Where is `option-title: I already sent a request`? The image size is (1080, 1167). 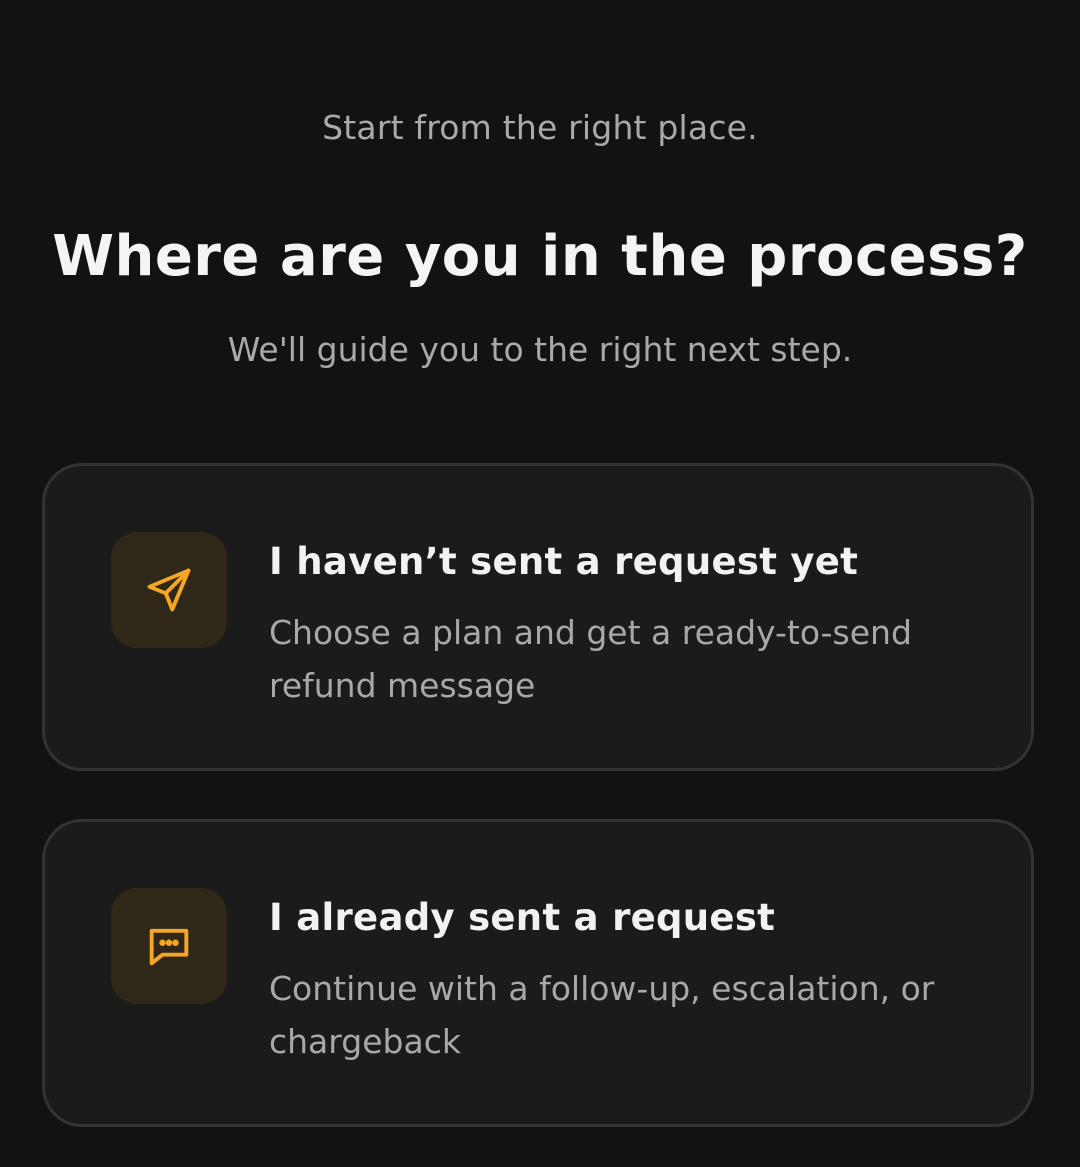 option-title: I already sent a request is located at coordinates (522, 917).